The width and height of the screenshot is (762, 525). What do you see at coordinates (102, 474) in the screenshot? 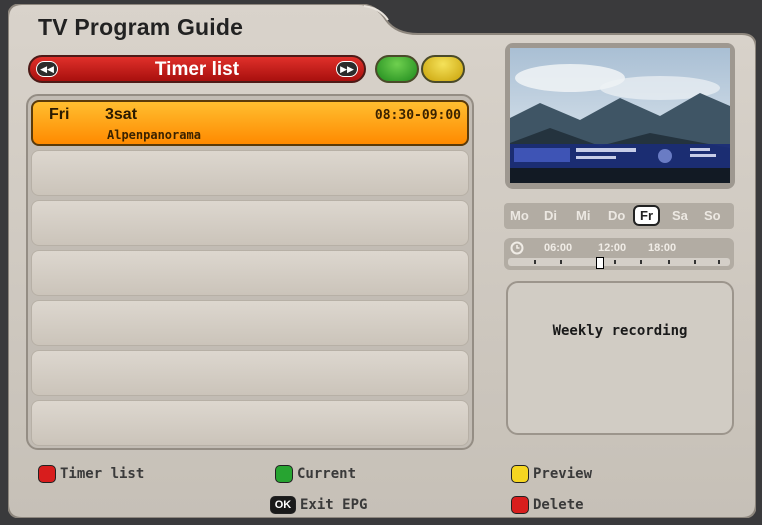
I see `legend-label: Timer list` at bounding box center [102, 474].